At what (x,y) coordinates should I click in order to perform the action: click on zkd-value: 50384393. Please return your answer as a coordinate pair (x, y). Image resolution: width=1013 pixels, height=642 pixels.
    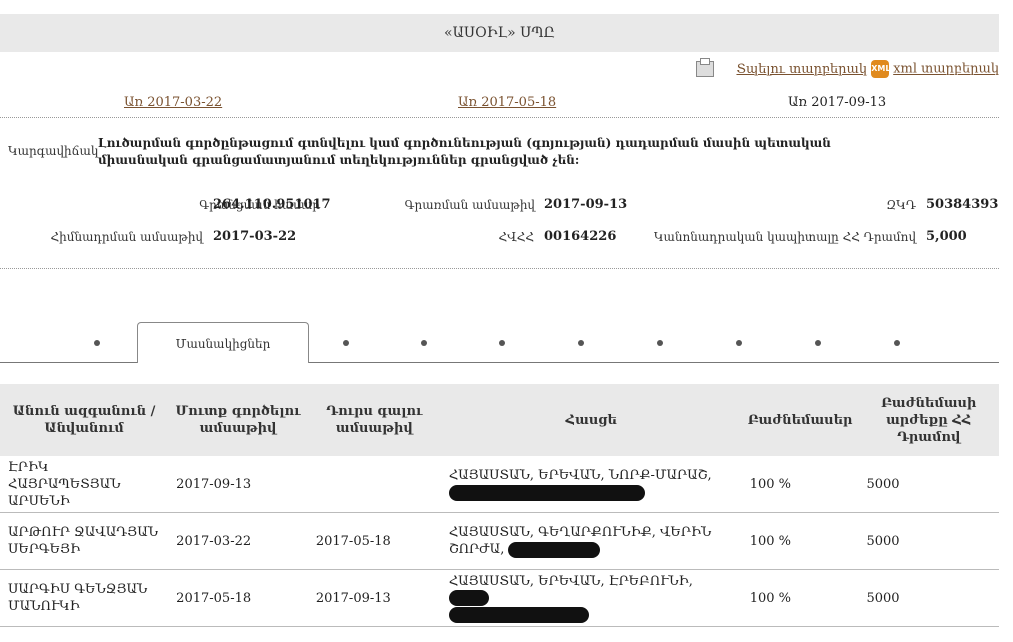
    Looking at the image, I should click on (962, 204).